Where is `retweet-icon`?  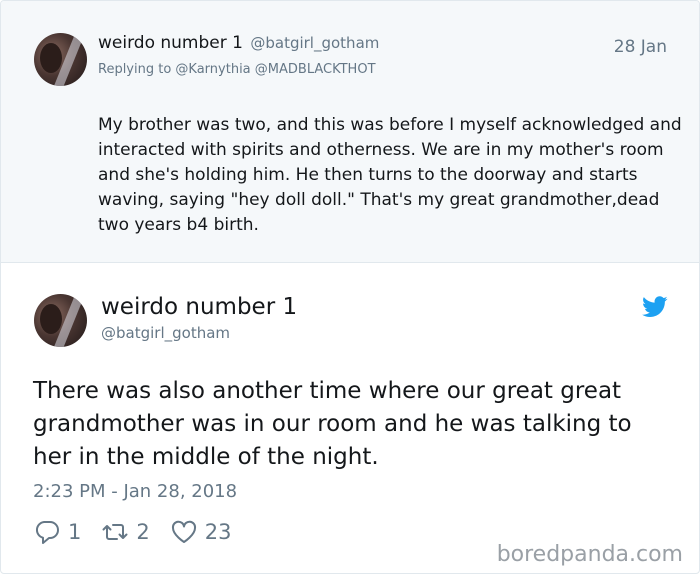 retweet-icon is located at coordinates (115, 532).